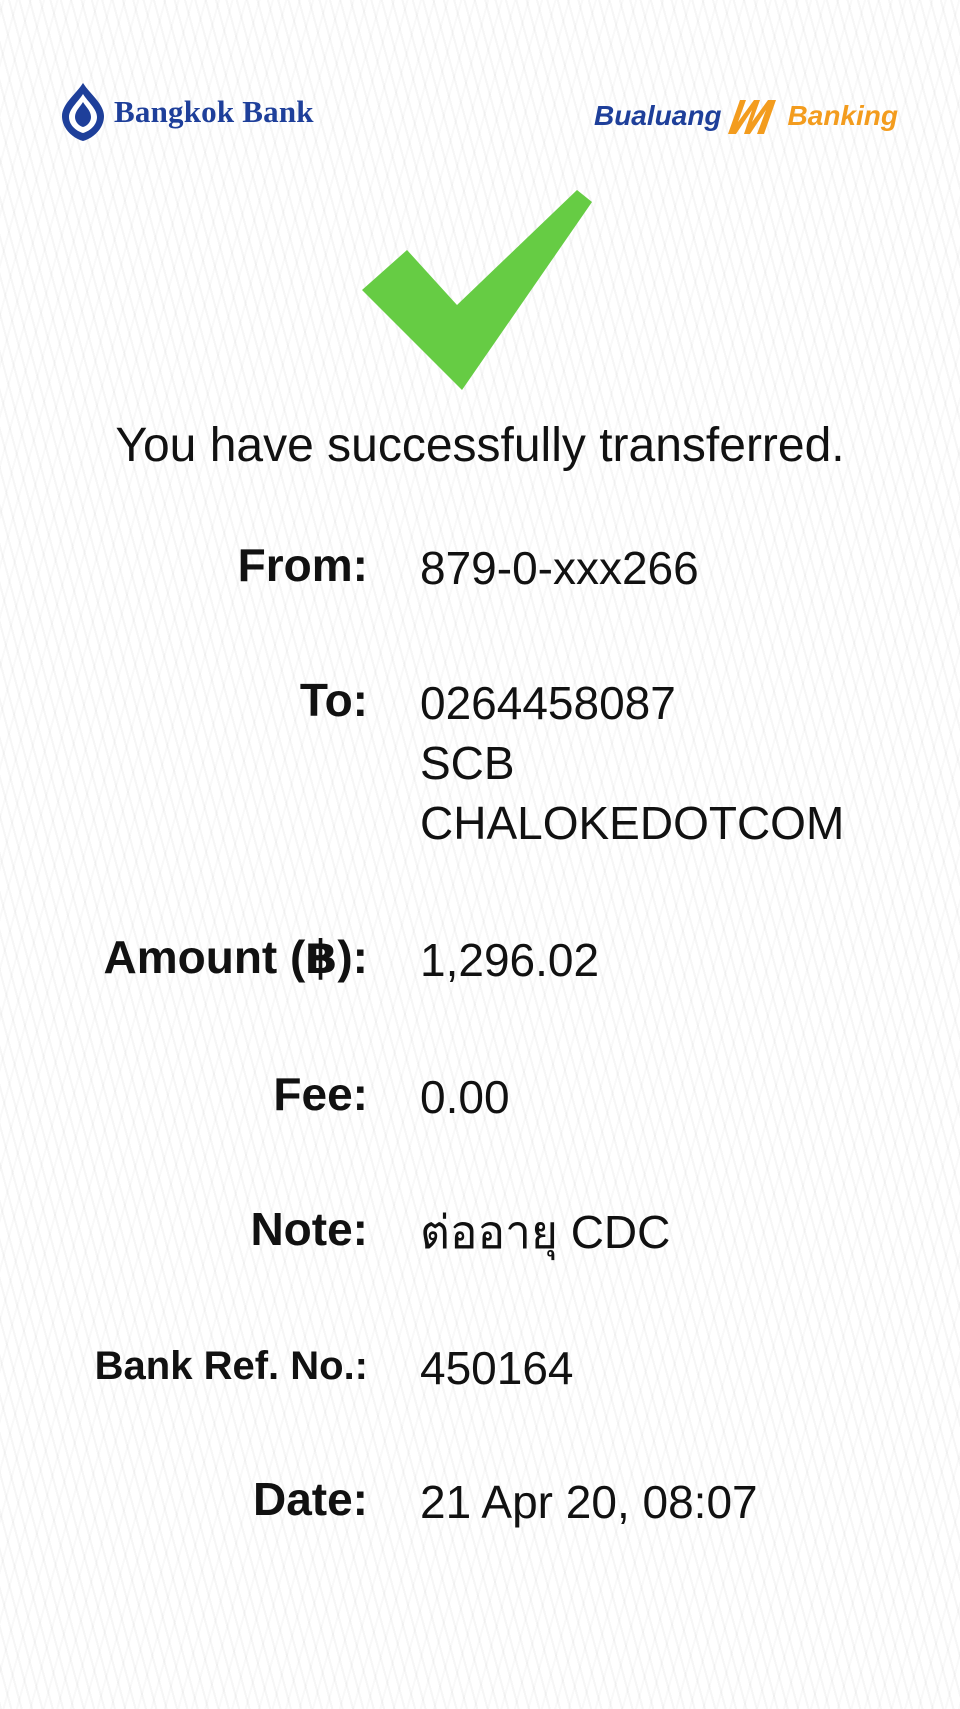 This screenshot has width=960, height=1709. What do you see at coordinates (309, 1229) in the screenshot?
I see `note-label: Note:` at bounding box center [309, 1229].